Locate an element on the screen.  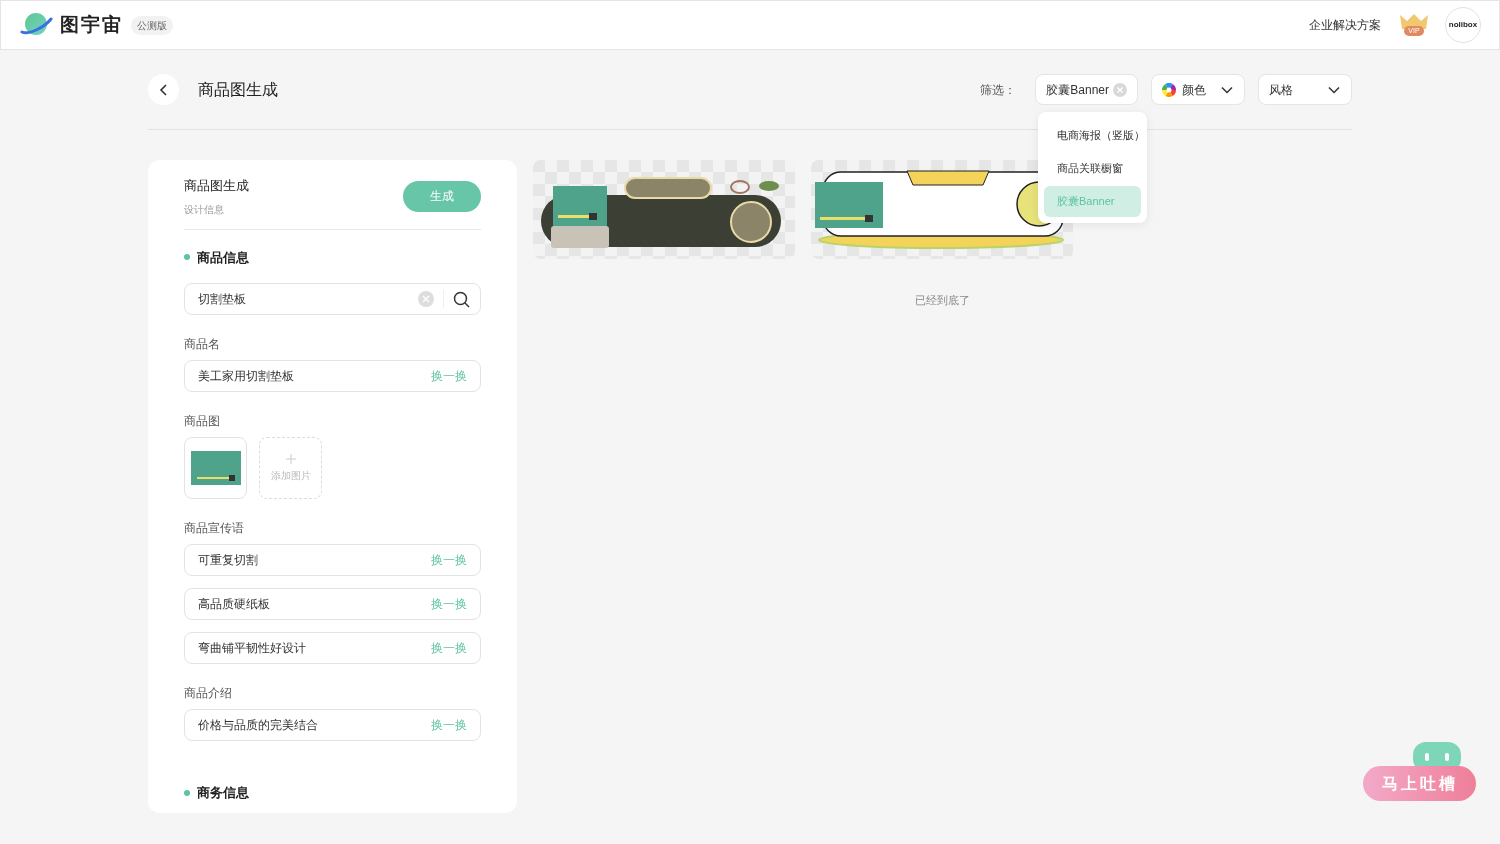
back-button is located at coordinates (163, 89).